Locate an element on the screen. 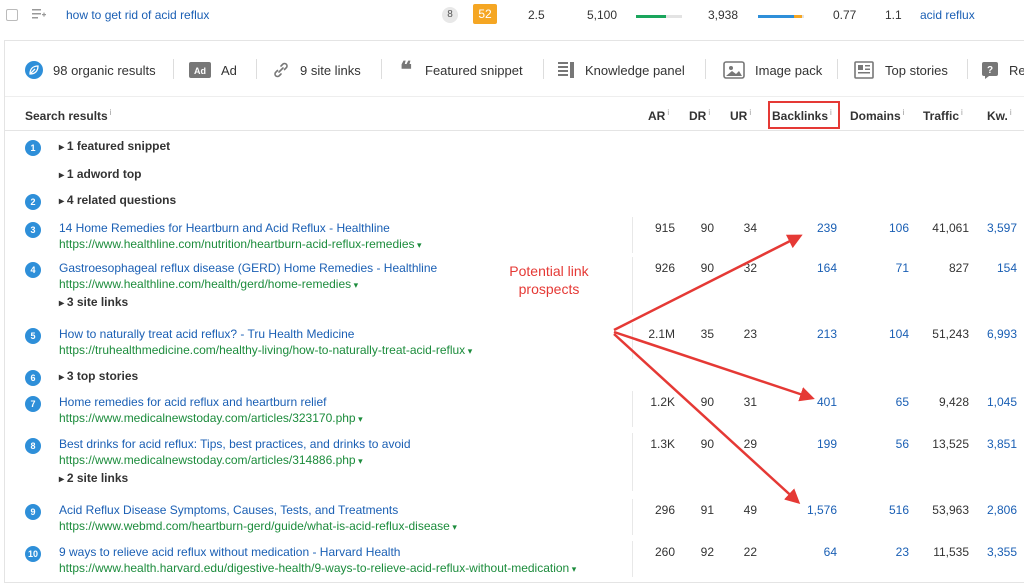 The image size is (1024, 583). position-badge: 1 is located at coordinates (33, 148).